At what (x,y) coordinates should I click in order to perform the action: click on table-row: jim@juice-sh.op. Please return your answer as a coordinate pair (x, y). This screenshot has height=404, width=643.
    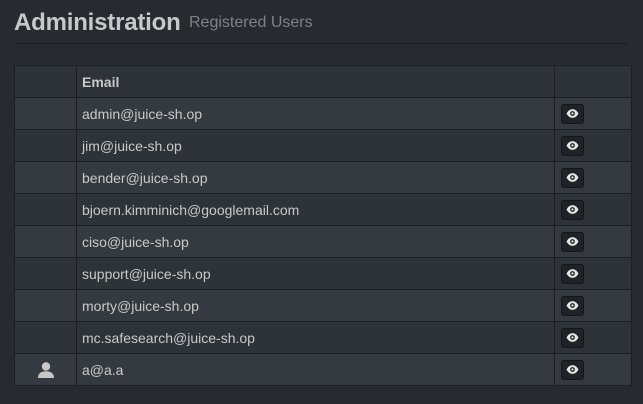
    Looking at the image, I should click on (323, 145).